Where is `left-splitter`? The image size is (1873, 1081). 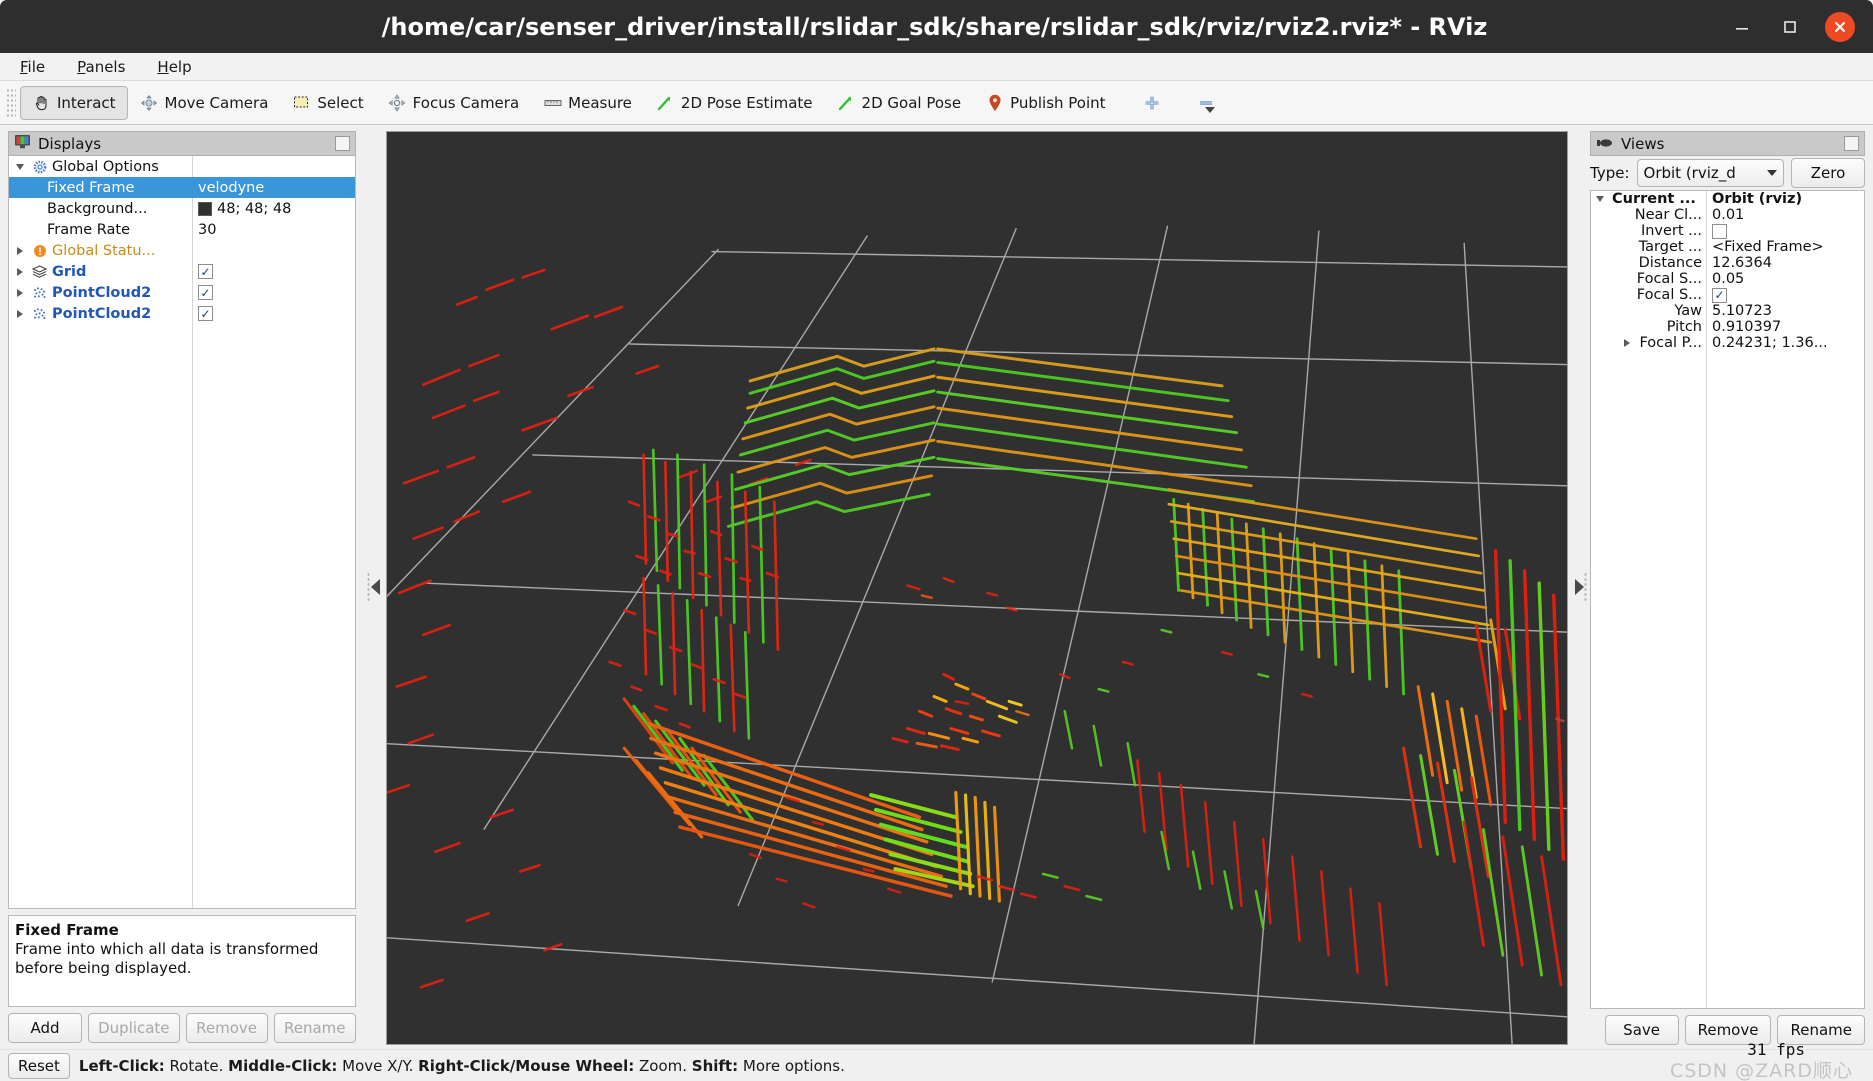
left-splitter is located at coordinates (375, 587).